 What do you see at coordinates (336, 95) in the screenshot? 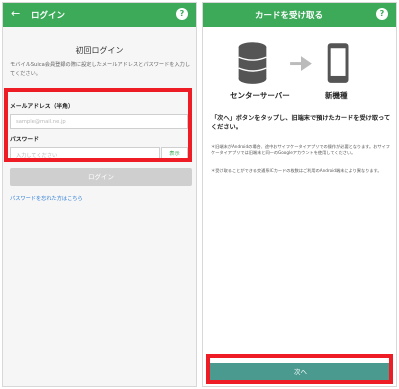
I see `device-label: 新機種` at bounding box center [336, 95].